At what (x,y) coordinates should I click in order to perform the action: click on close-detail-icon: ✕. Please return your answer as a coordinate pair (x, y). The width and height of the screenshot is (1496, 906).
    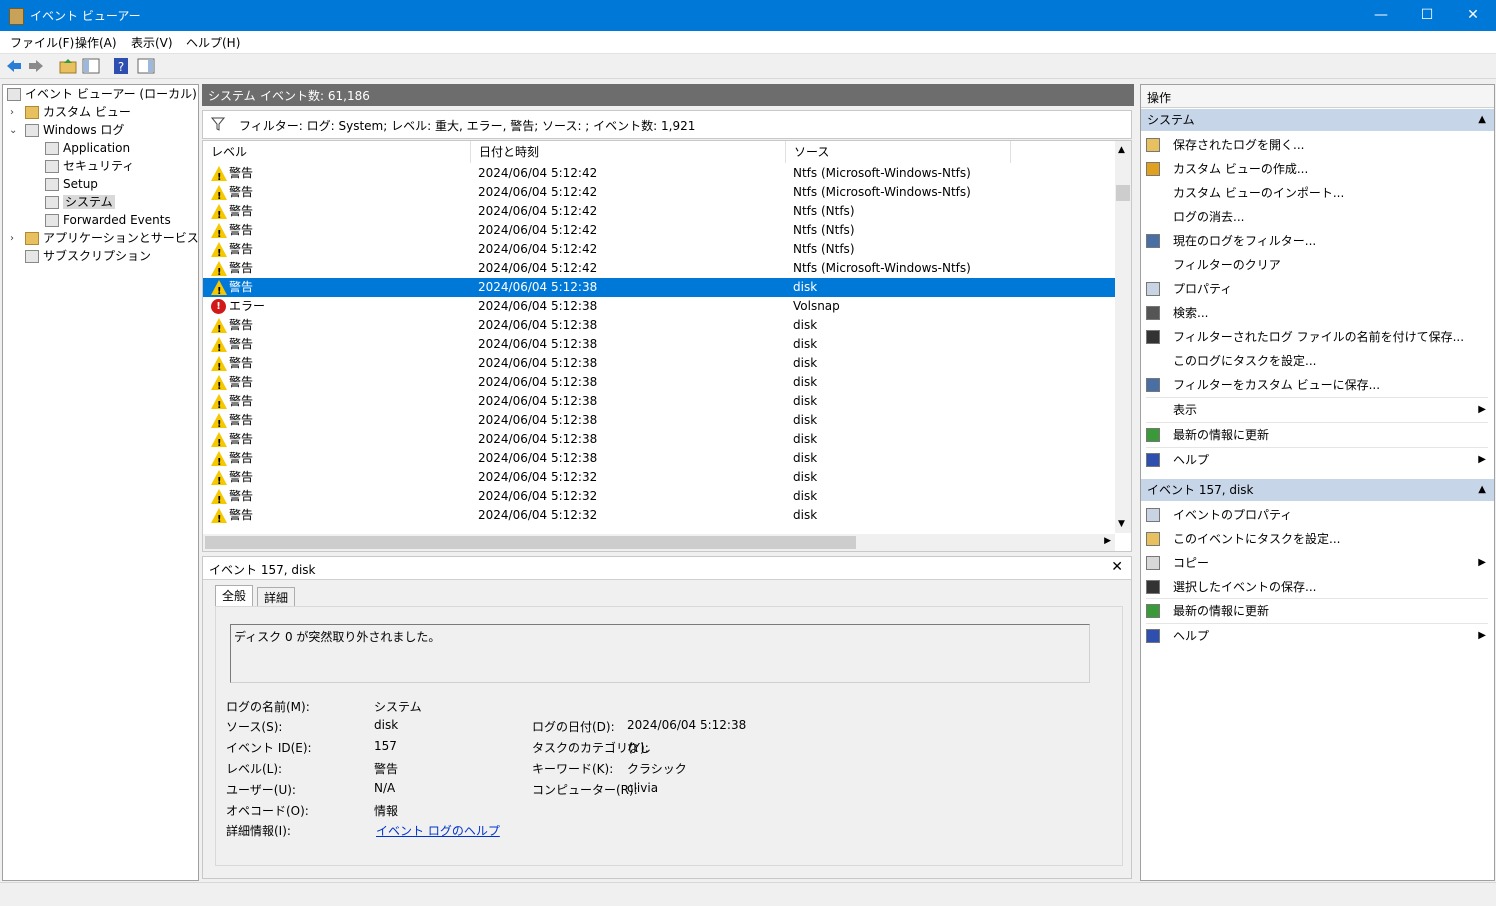
    Looking at the image, I should click on (1117, 567).